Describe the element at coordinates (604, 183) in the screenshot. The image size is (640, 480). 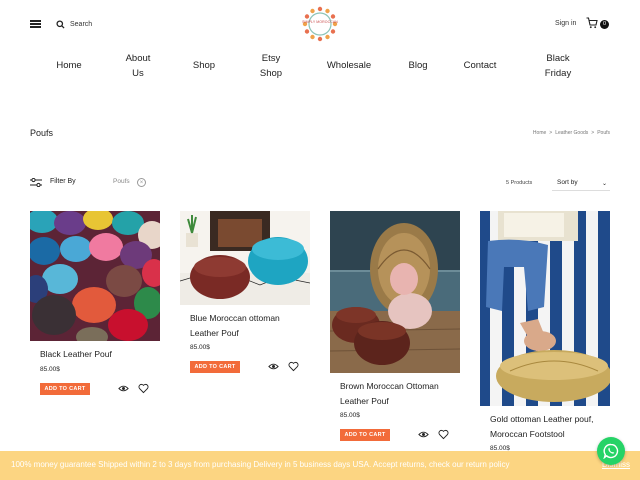
I see `chevron-down-icon: ⌄` at that location.